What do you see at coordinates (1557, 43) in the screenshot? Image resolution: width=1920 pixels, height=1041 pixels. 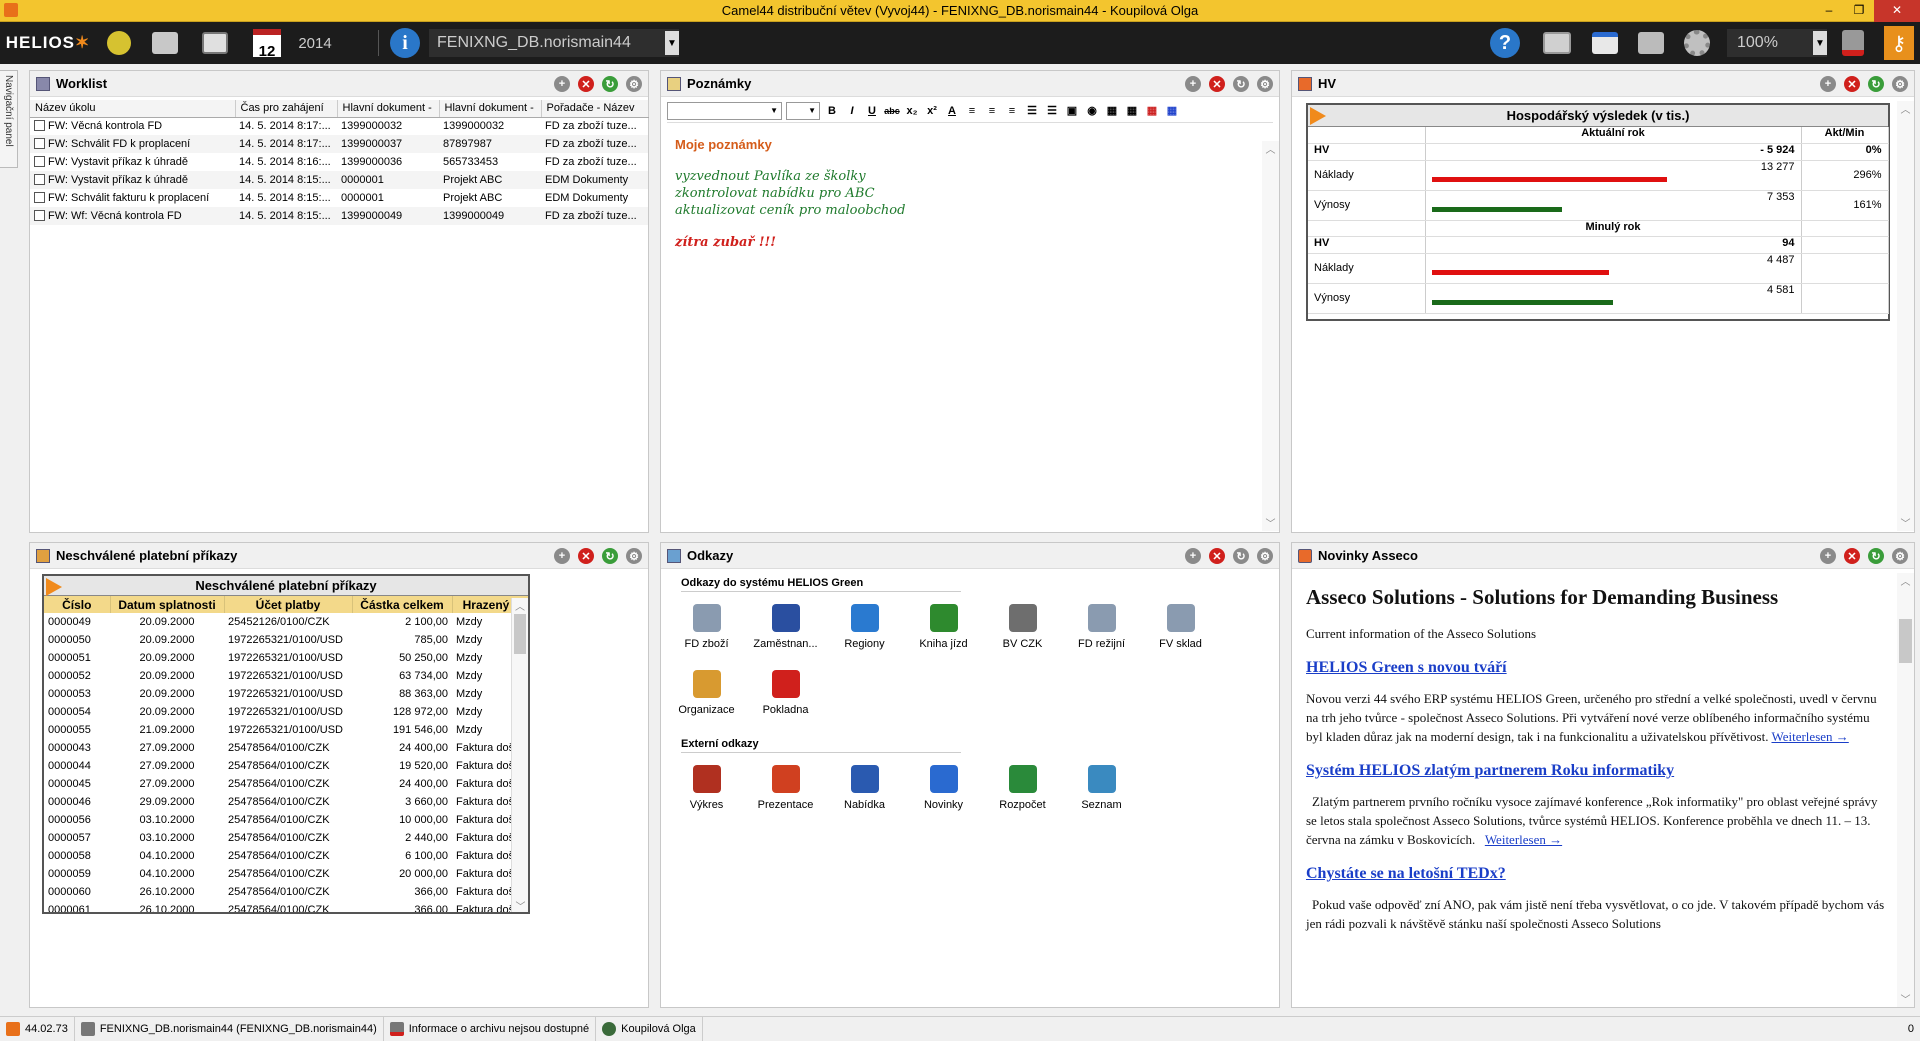 I see `monitor-icon` at bounding box center [1557, 43].